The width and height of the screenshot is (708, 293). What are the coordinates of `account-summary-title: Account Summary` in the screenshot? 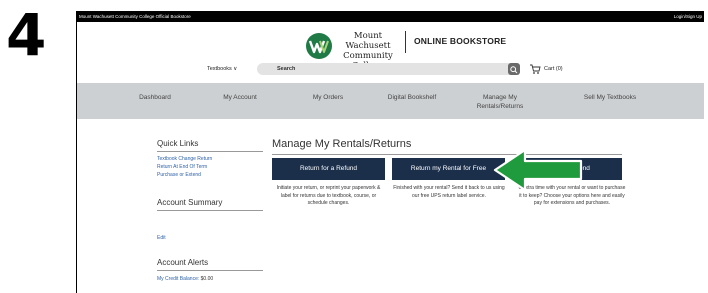 It's located at (190, 202).